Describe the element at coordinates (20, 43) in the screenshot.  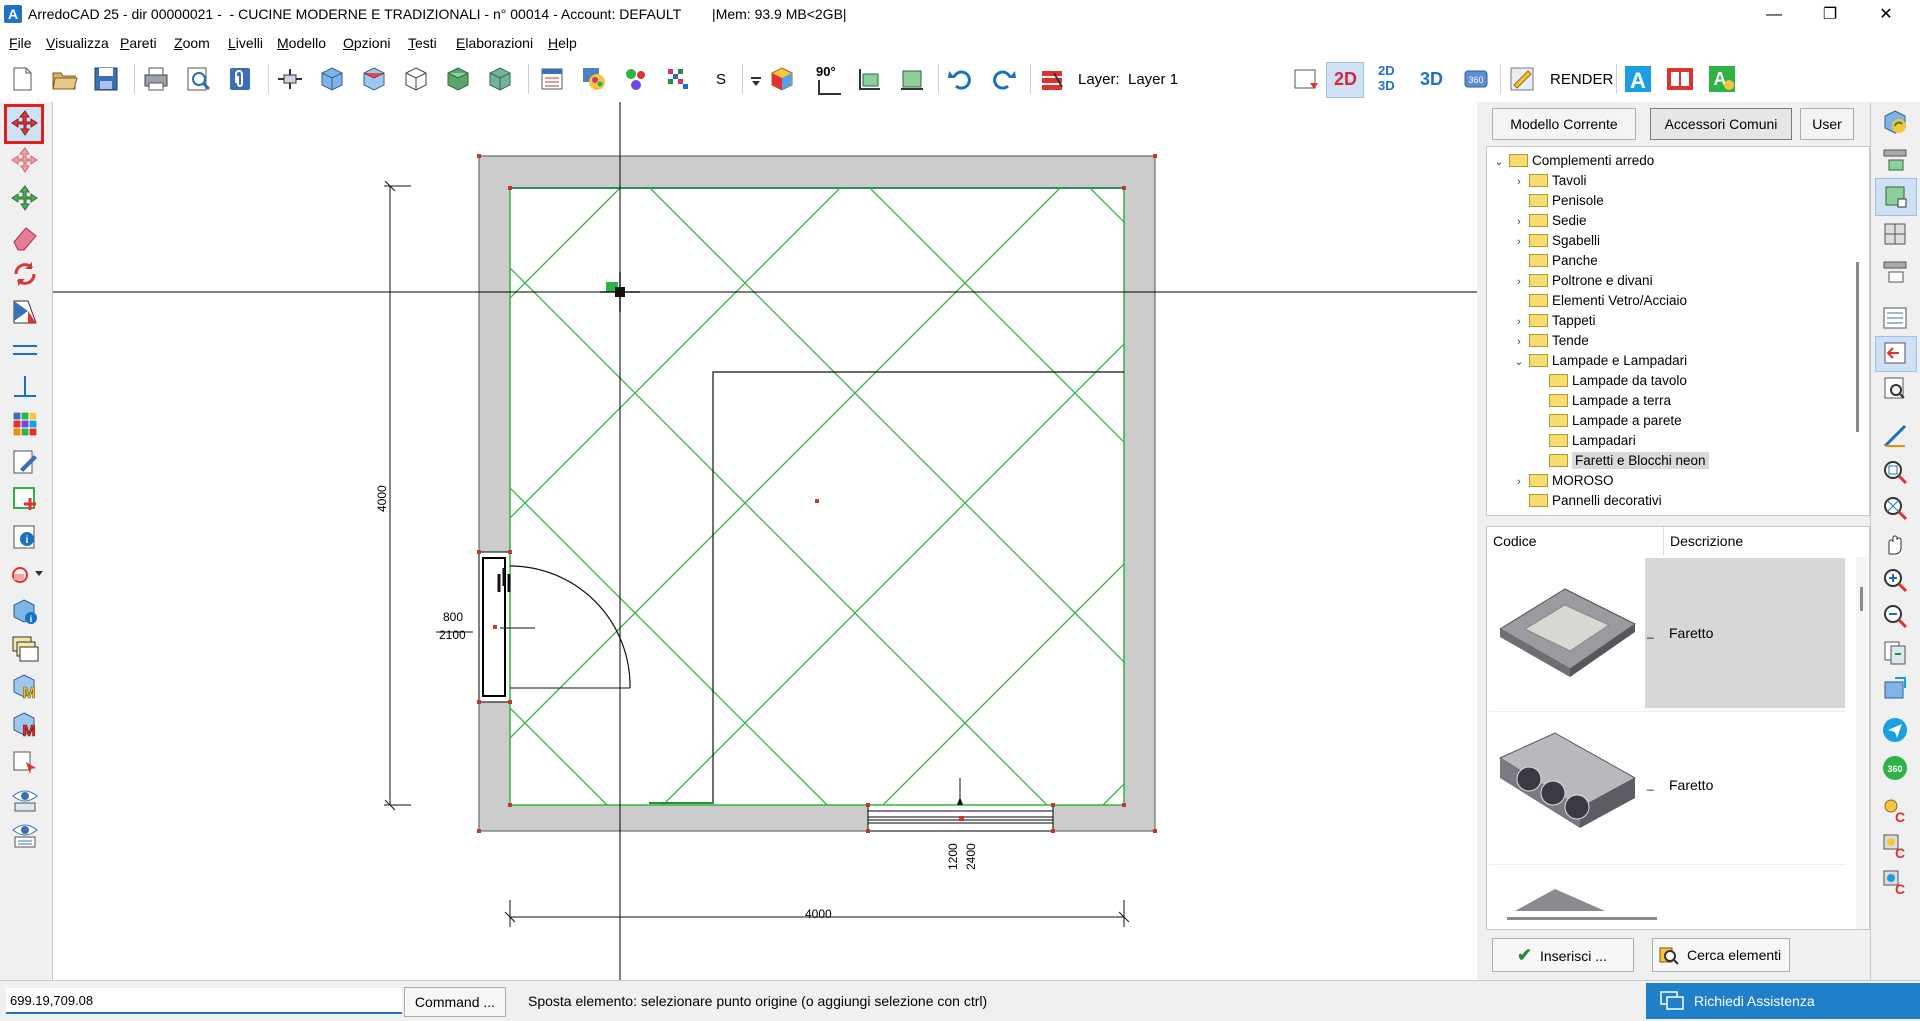
I see `menu-file: File` at that location.